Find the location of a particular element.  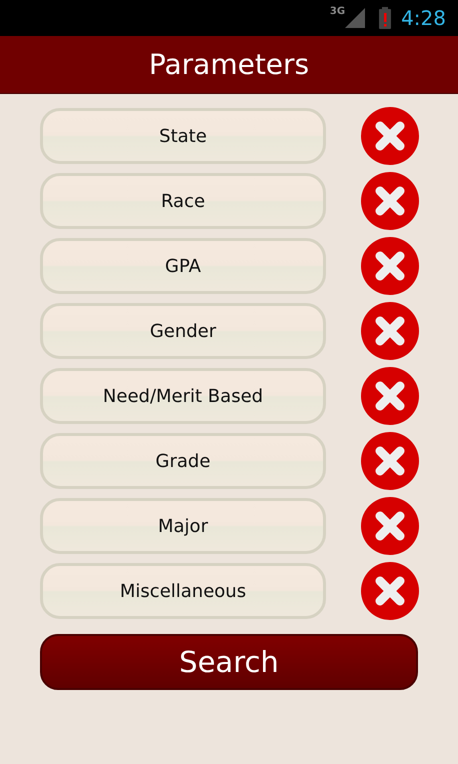

parameter-button: Need/Merit Based is located at coordinates (183, 396).